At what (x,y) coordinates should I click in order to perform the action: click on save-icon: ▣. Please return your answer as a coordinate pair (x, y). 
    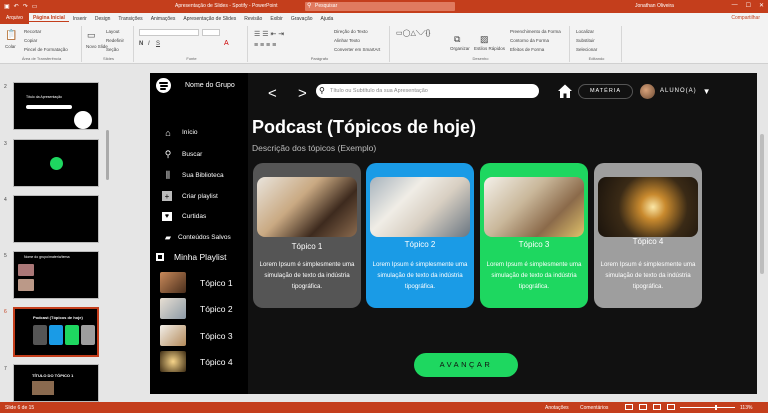
    Looking at the image, I should click on (7, 6).